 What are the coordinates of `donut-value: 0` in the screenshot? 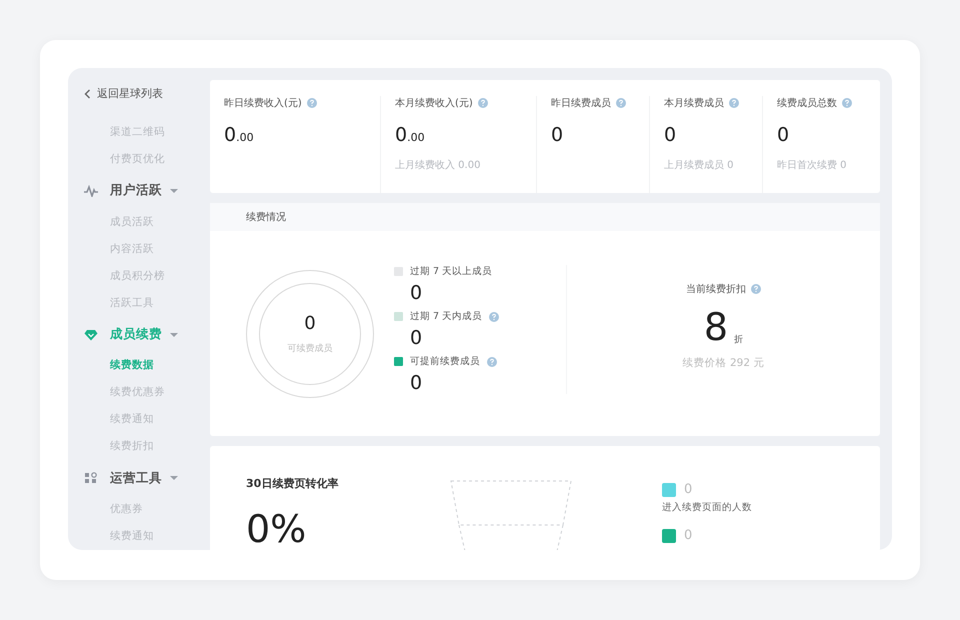 It's located at (310, 323).